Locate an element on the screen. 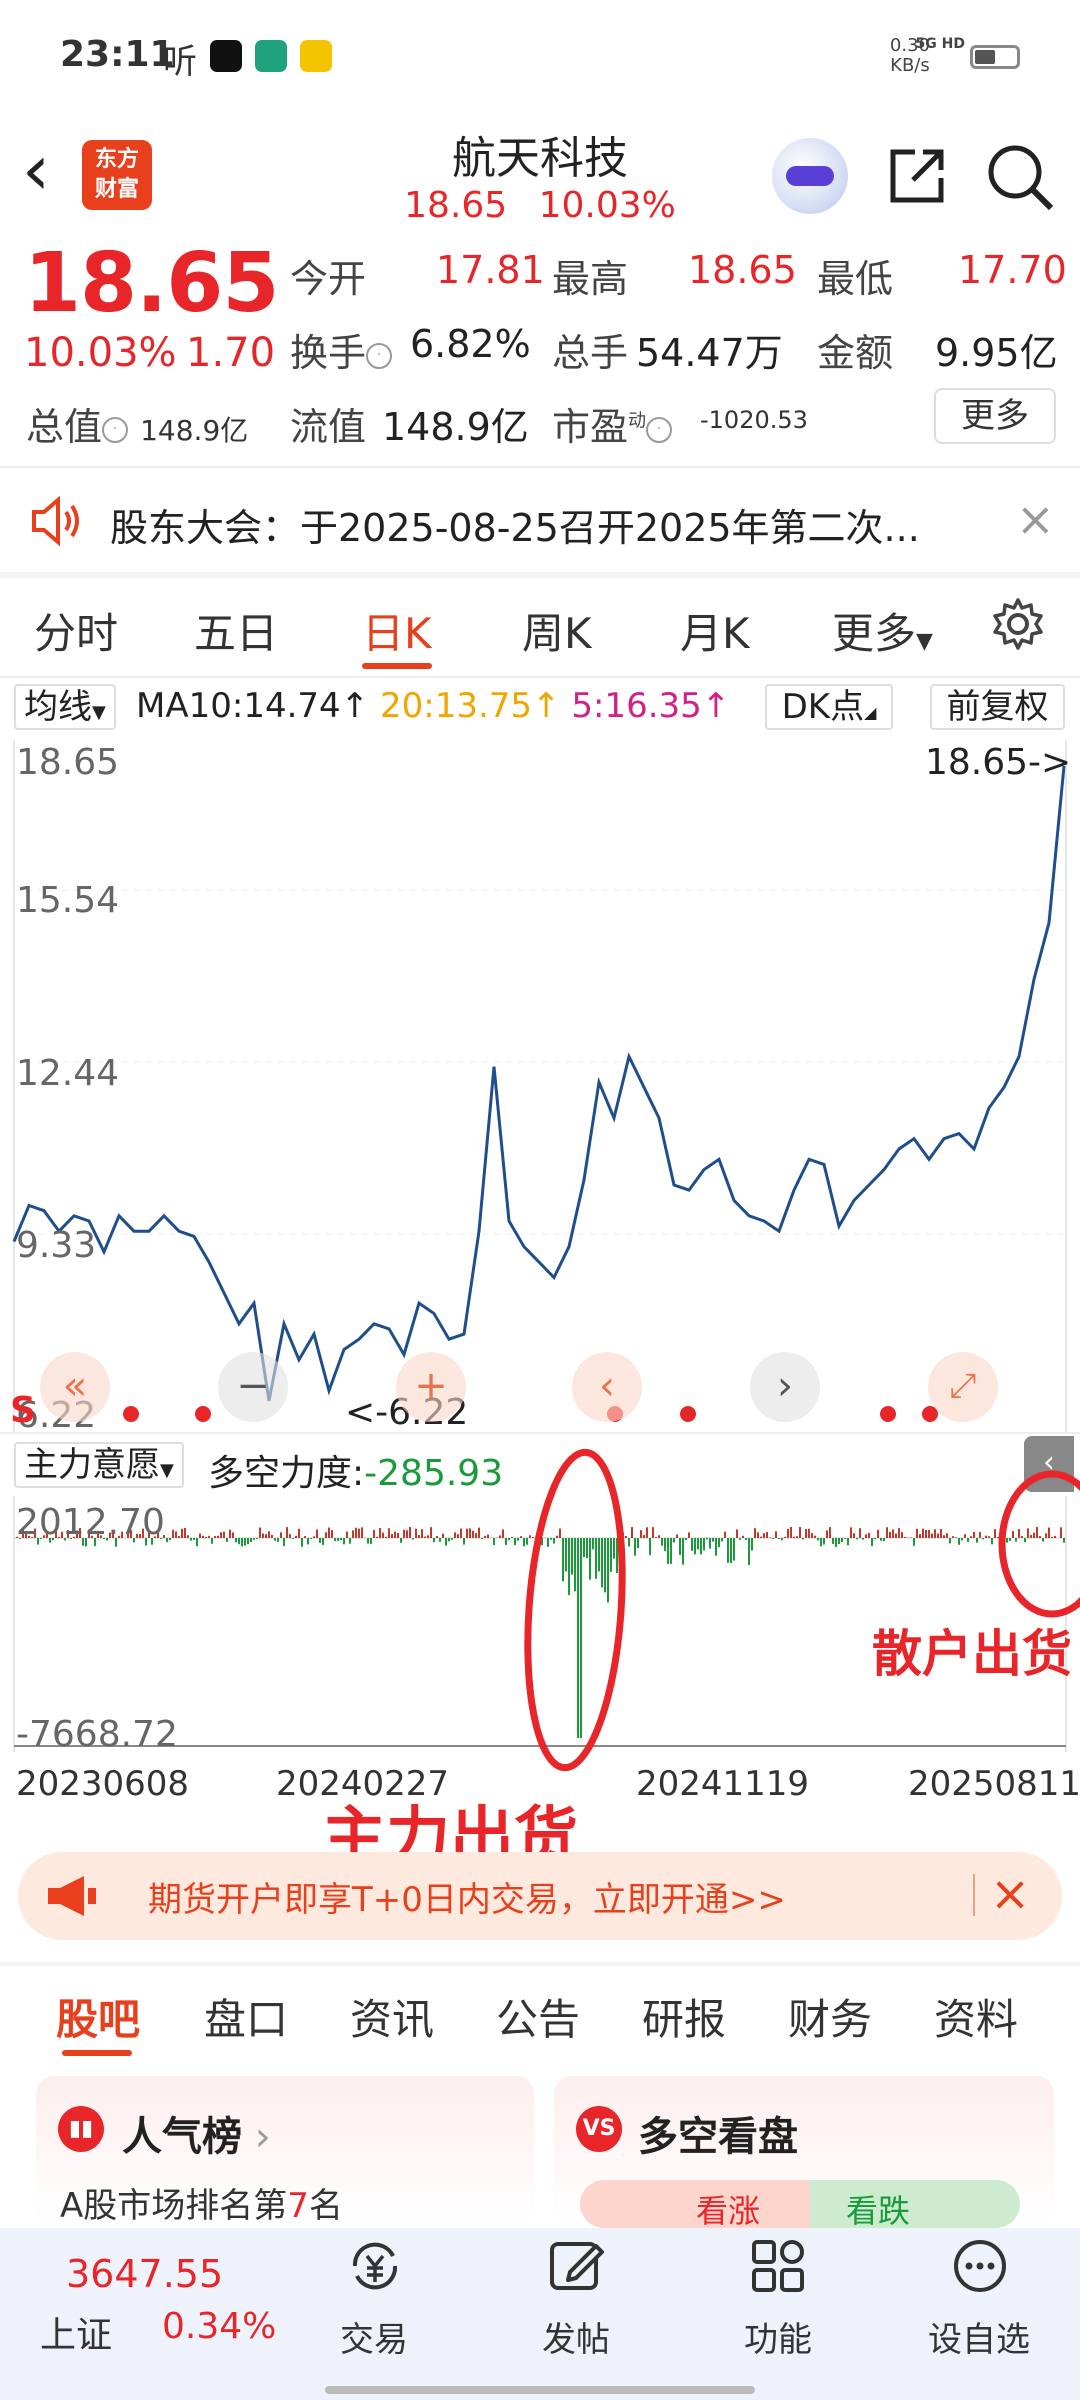  bear-bar is located at coordinates (915, 2204).